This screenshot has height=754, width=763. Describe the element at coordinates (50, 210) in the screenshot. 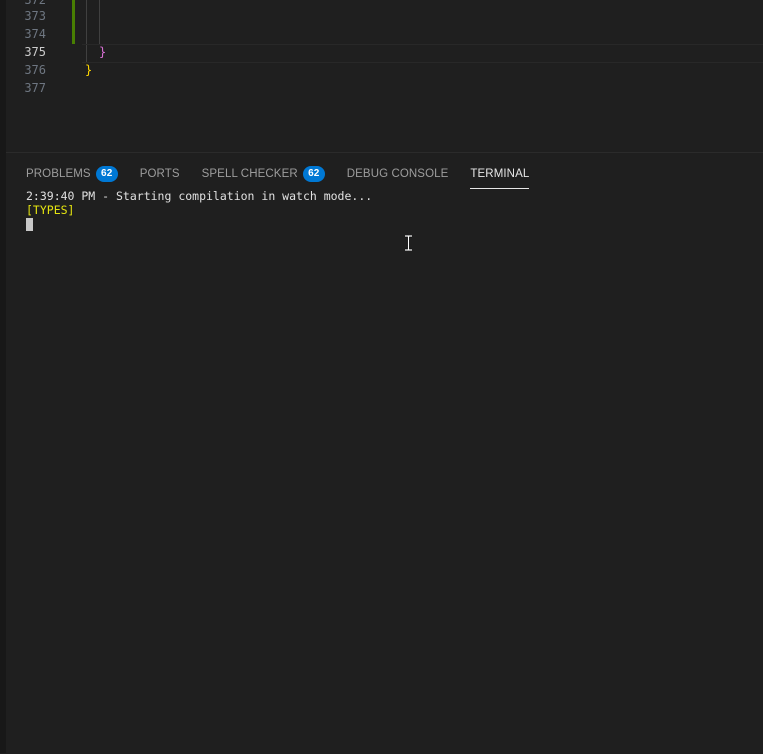

I see `terminal-line-types: [TYPES]` at that location.